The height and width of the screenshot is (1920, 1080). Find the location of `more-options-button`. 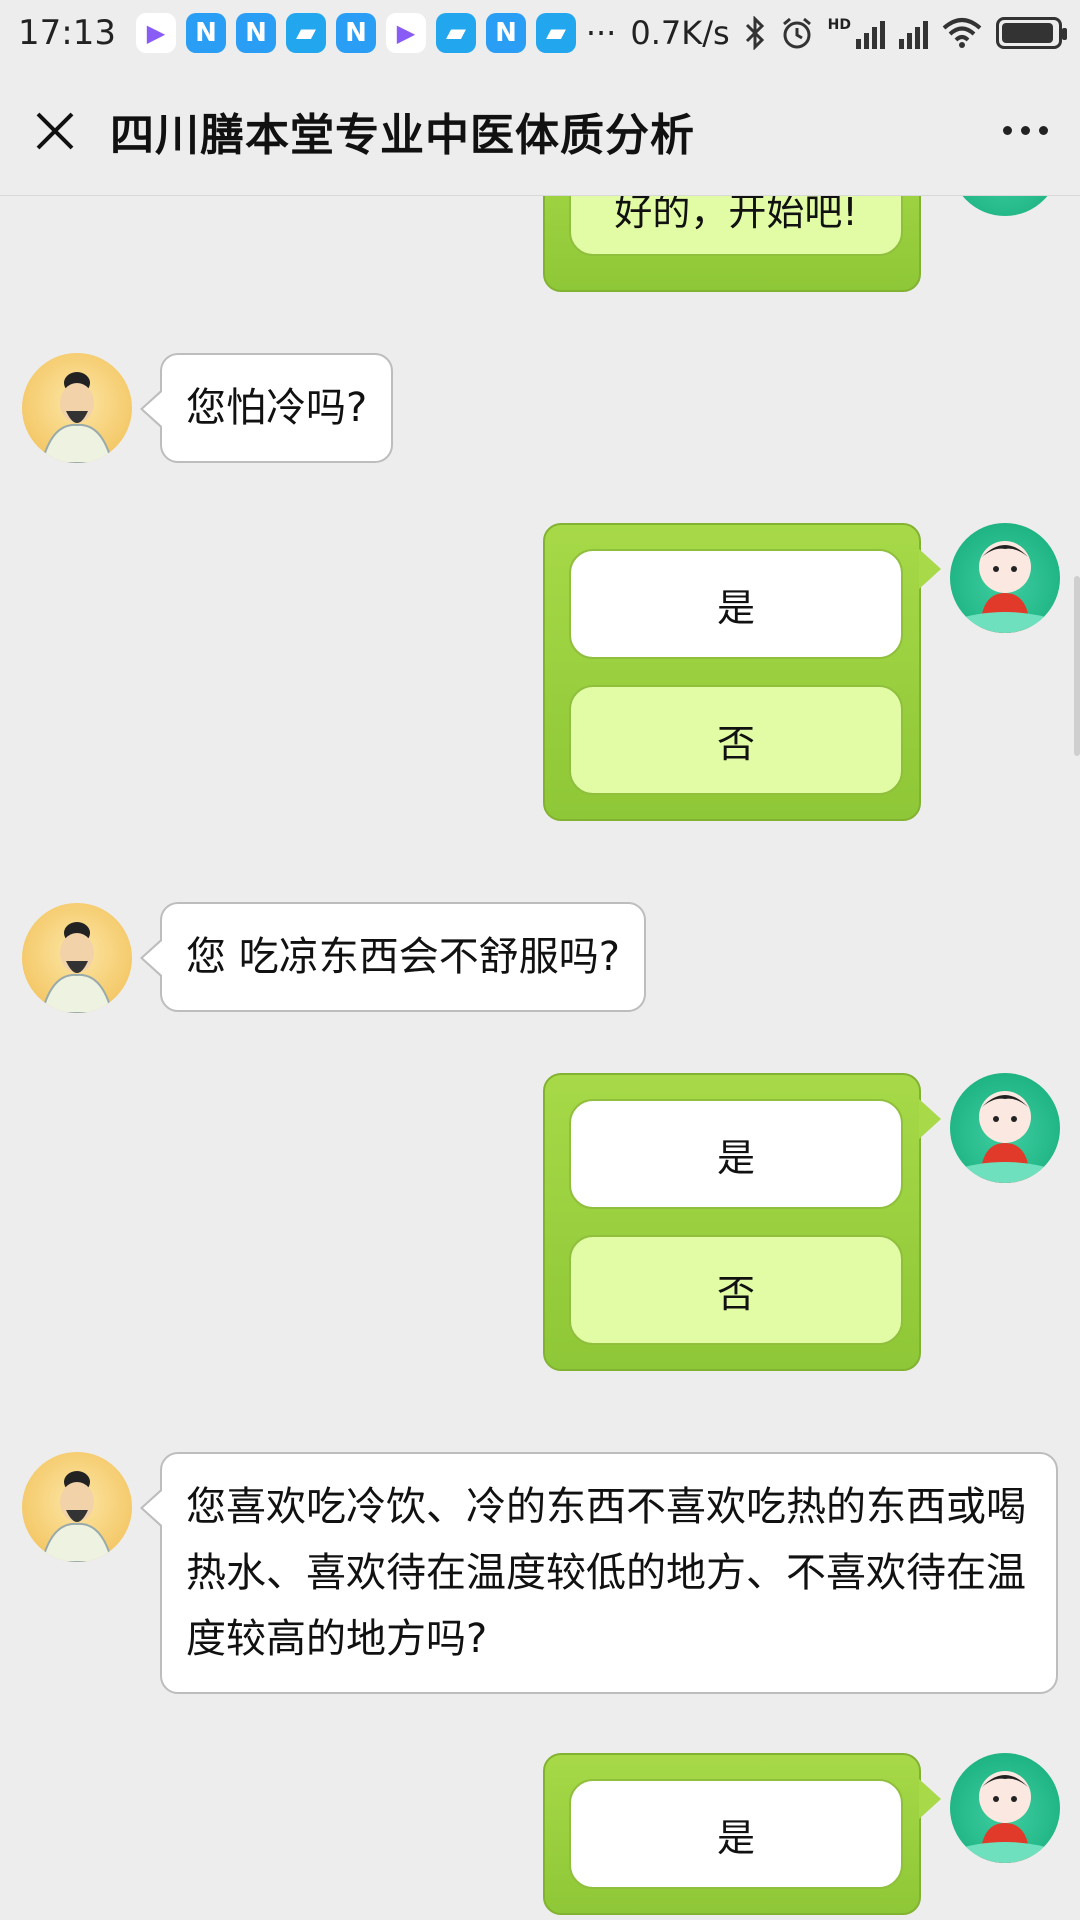

more-options-button is located at coordinates (1025, 131).